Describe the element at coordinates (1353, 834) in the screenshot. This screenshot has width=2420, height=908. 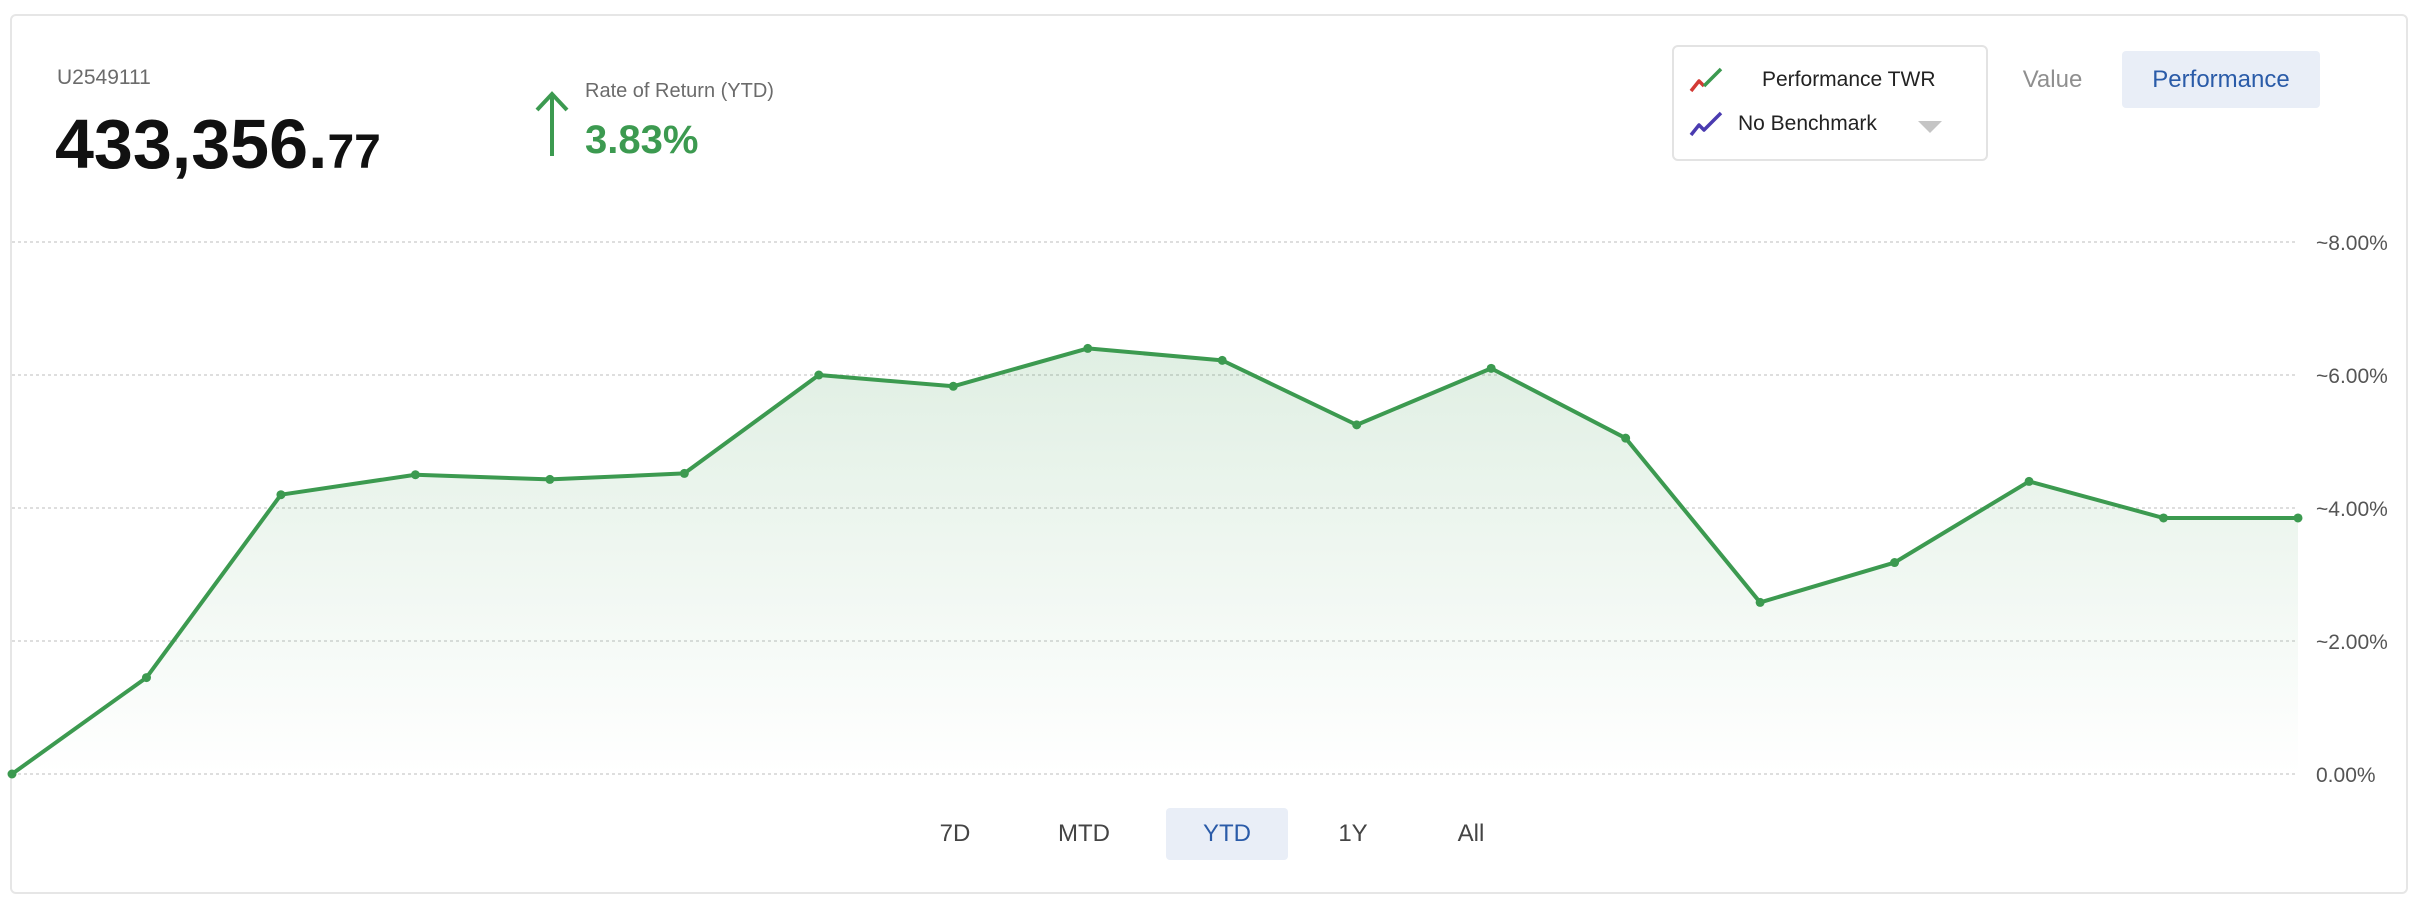
I see `range-button-1y: 1Y` at that location.